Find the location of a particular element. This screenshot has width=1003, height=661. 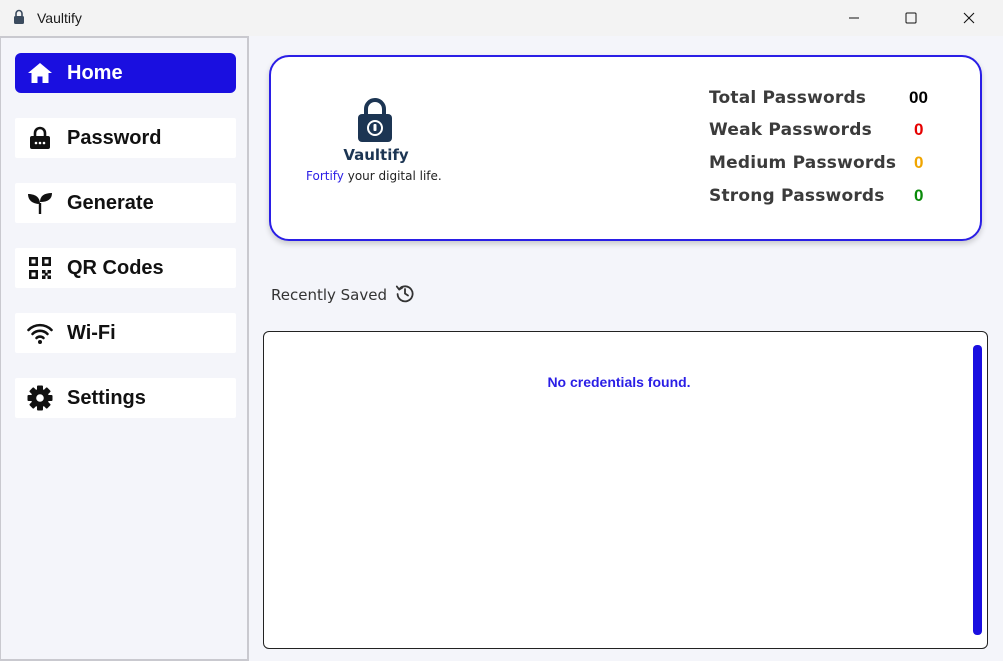

close-button is located at coordinates (969, 18).